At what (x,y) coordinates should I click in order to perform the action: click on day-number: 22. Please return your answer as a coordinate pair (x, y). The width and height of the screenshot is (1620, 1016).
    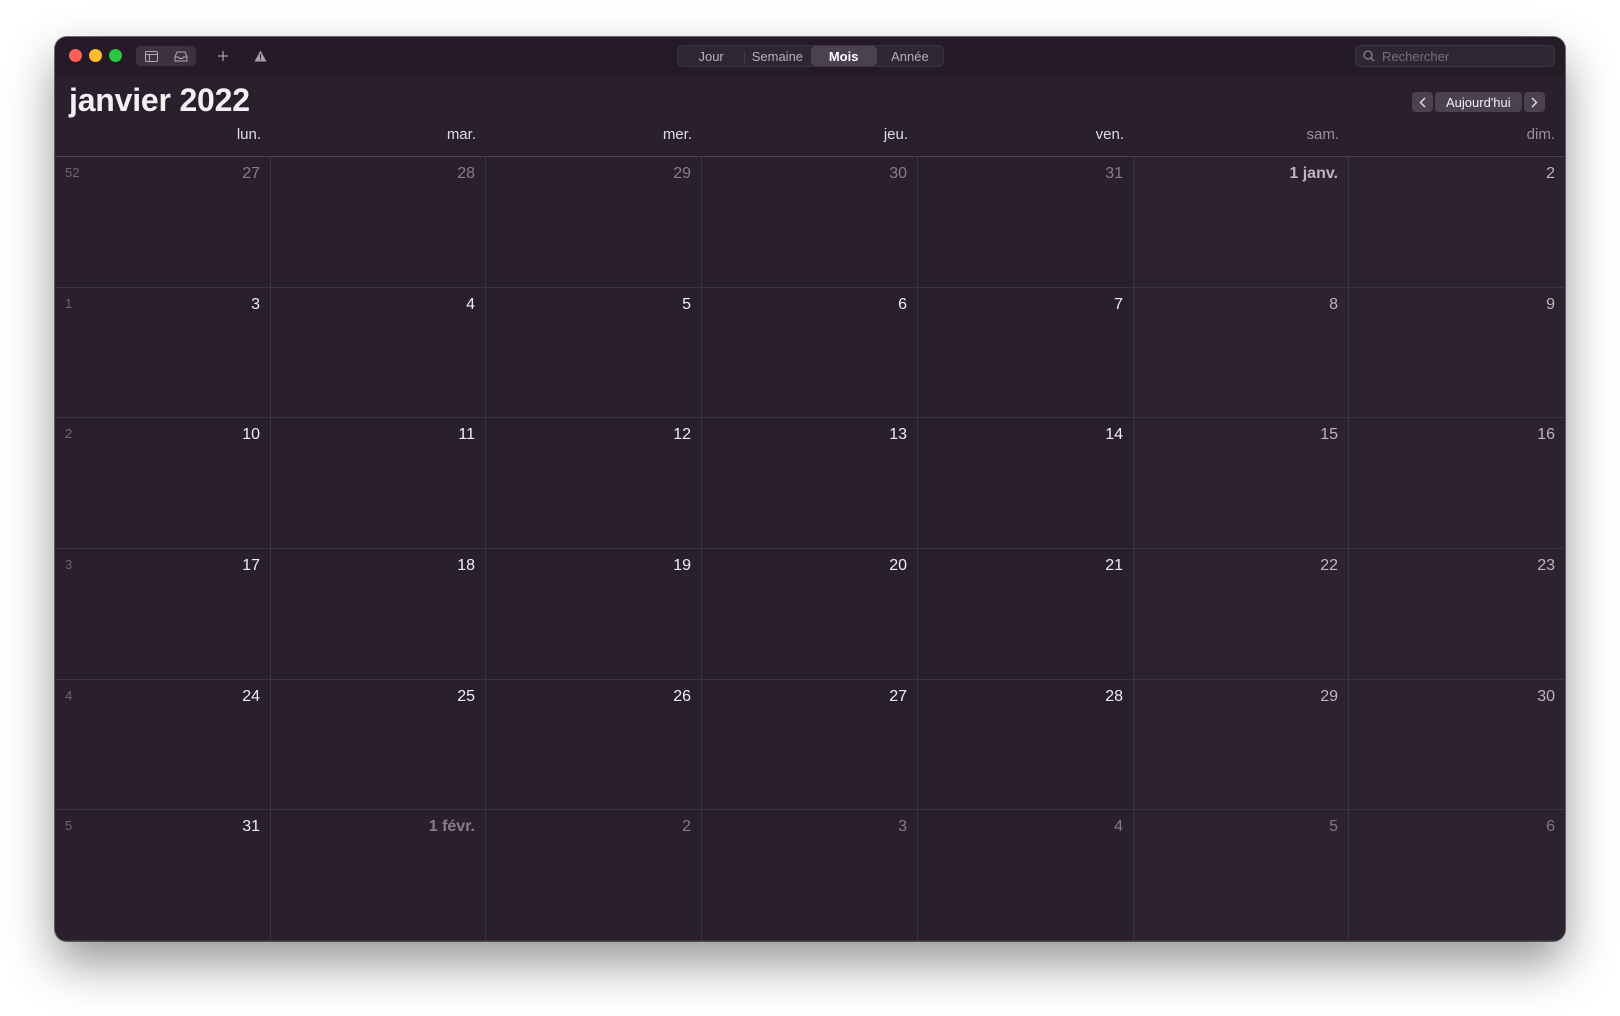
    Looking at the image, I should click on (1329, 565).